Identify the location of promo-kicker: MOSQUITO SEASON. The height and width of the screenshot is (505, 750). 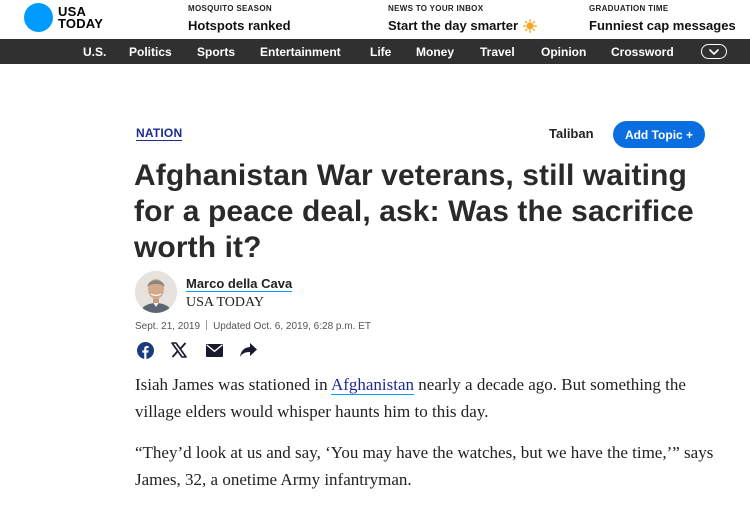
(230, 8).